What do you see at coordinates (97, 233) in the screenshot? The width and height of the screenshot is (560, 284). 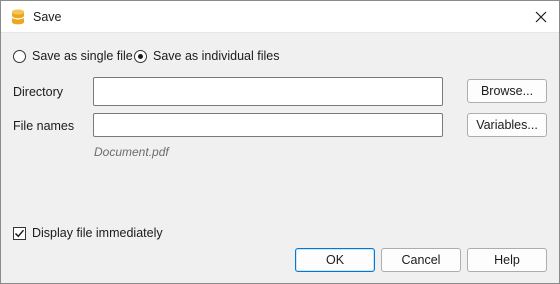 I see `display-immediately-label: Display file immediately` at bounding box center [97, 233].